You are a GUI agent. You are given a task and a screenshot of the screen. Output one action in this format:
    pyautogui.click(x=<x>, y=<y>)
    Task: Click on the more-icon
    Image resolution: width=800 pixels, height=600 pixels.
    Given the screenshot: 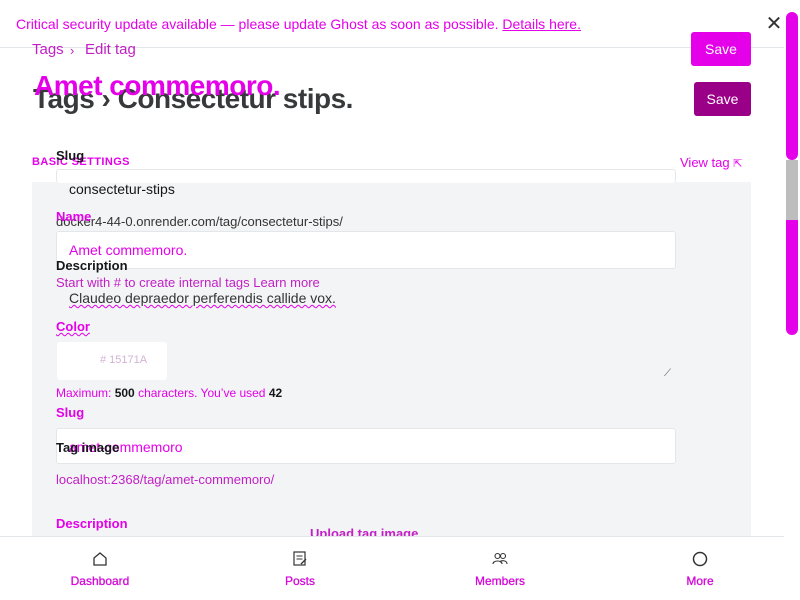 What is the action you would take?
    pyautogui.click(x=700, y=559)
    